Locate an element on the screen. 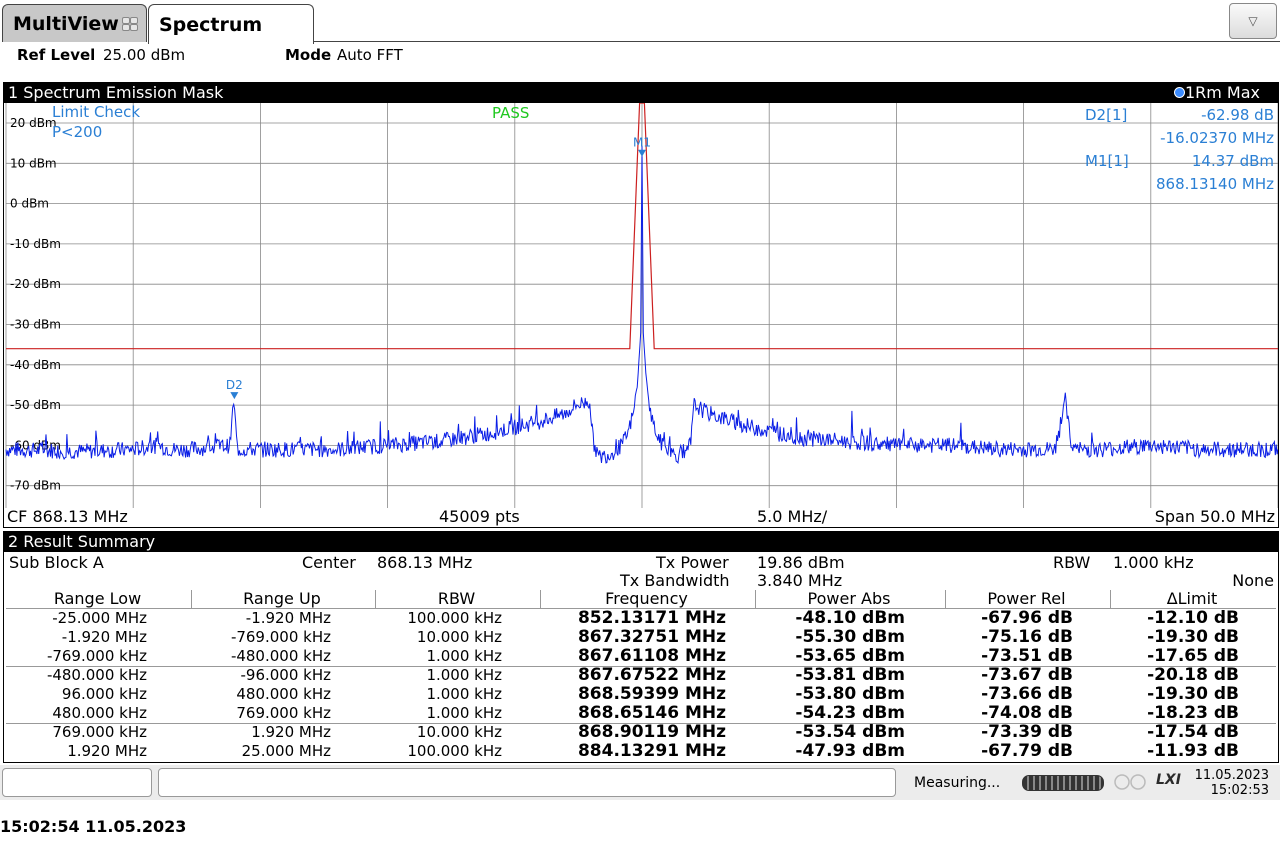 This screenshot has width=1280, height=850. table-cell: 868.59399 MHz is located at coordinates (651, 694).